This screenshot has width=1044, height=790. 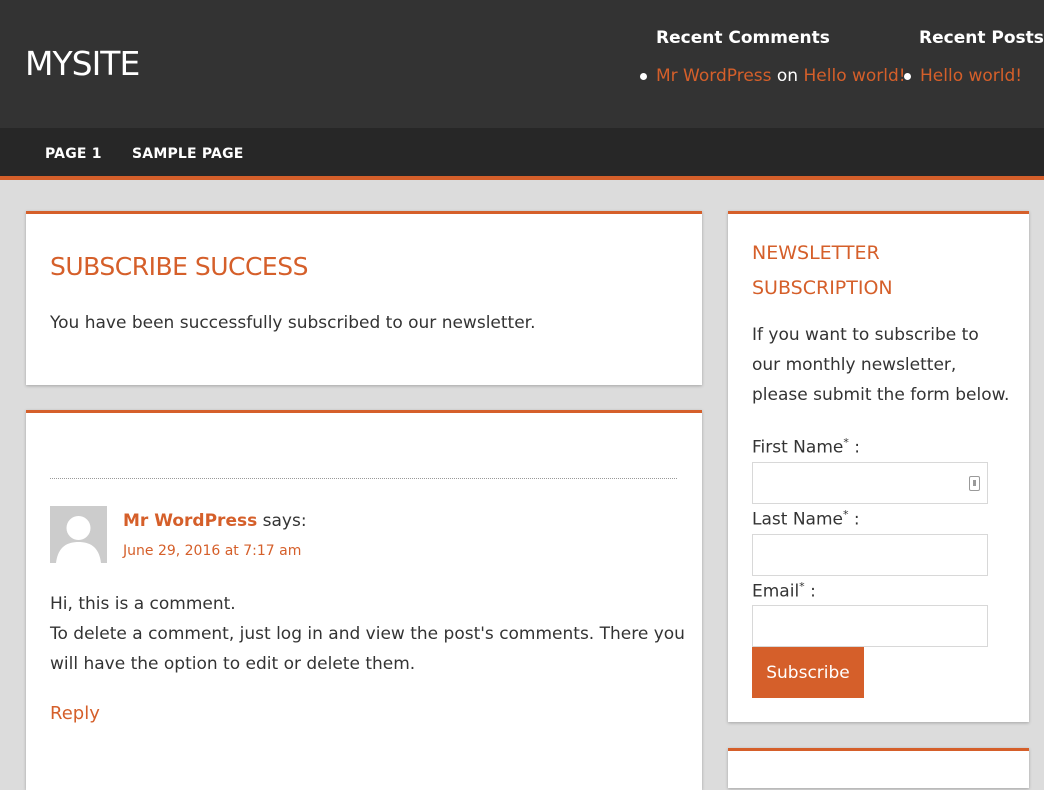 I want to click on nav-item-sample-page: SAMPLE PAGE, so click(x=188, y=154).